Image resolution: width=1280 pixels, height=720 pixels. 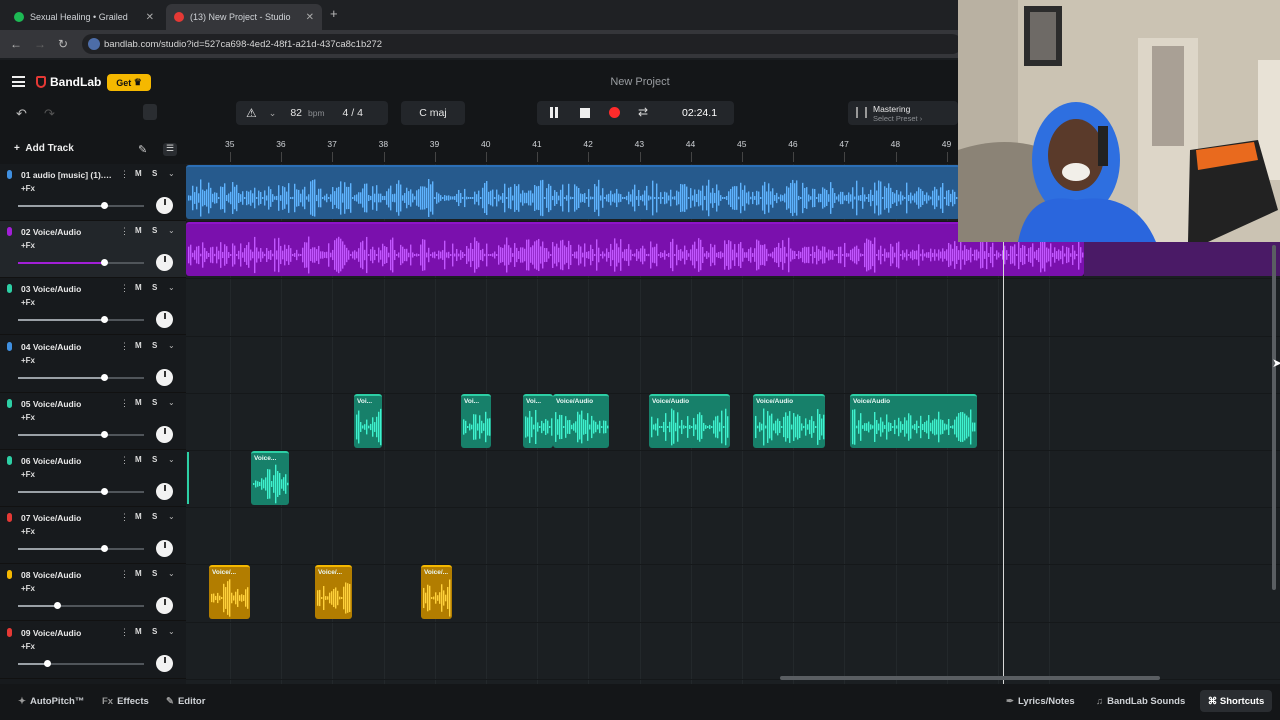 What do you see at coordinates (93, 421) in the screenshot?
I see `track-header: 05 Voice/Audio +Fx ⋮ M S ⌄` at bounding box center [93, 421].